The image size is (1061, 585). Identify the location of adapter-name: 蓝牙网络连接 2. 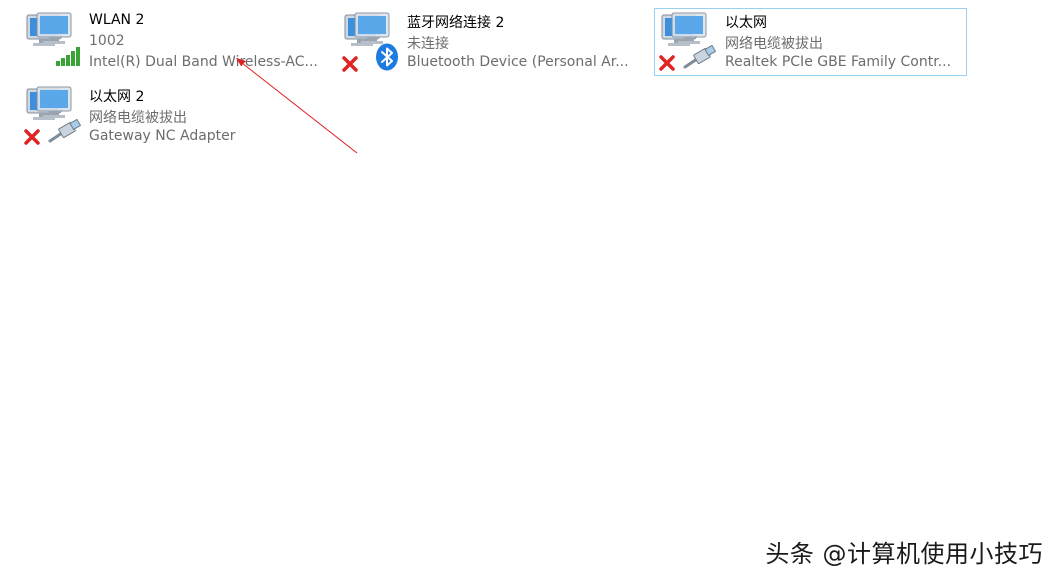
(456, 23).